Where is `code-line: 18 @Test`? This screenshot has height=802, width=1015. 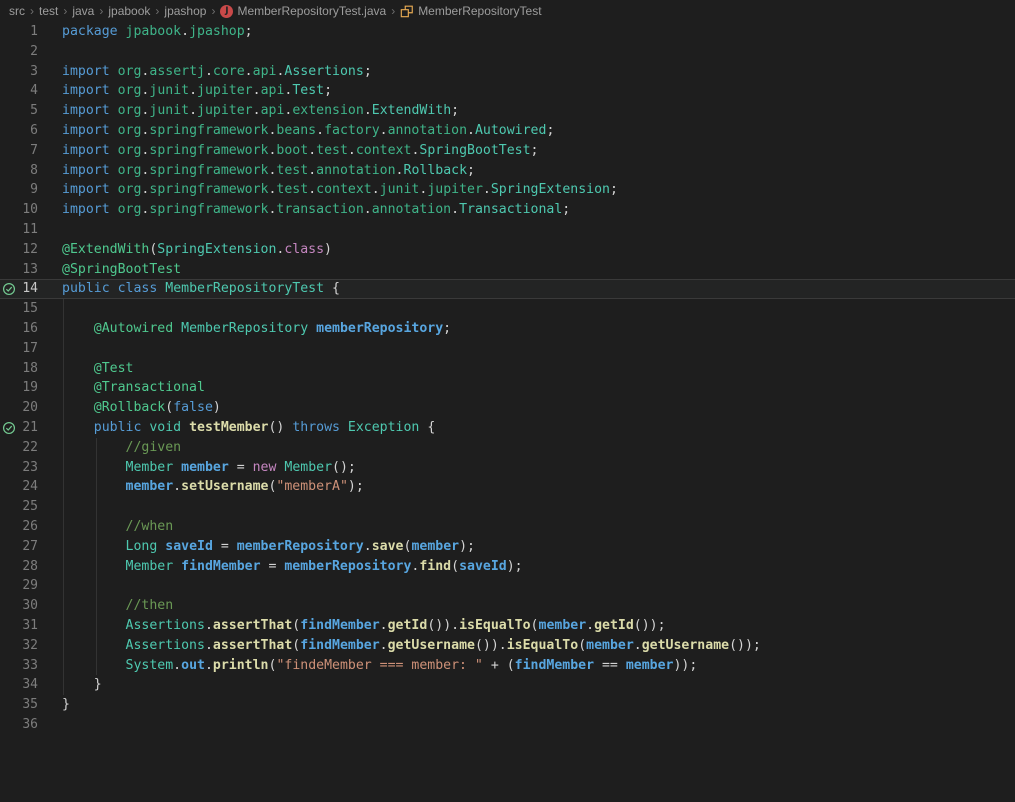 code-line: 18 @Test is located at coordinates (507, 369).